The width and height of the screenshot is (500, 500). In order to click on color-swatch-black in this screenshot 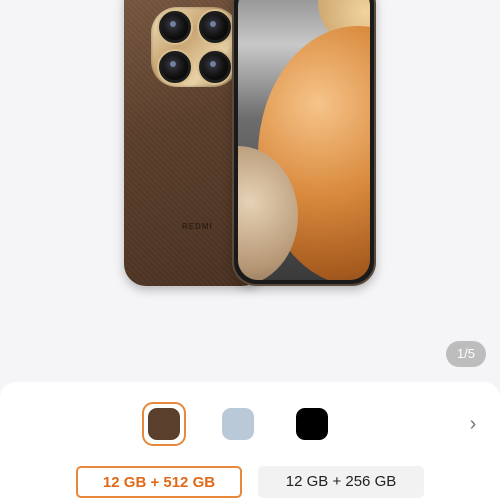, I will do `click(312, 424)`.